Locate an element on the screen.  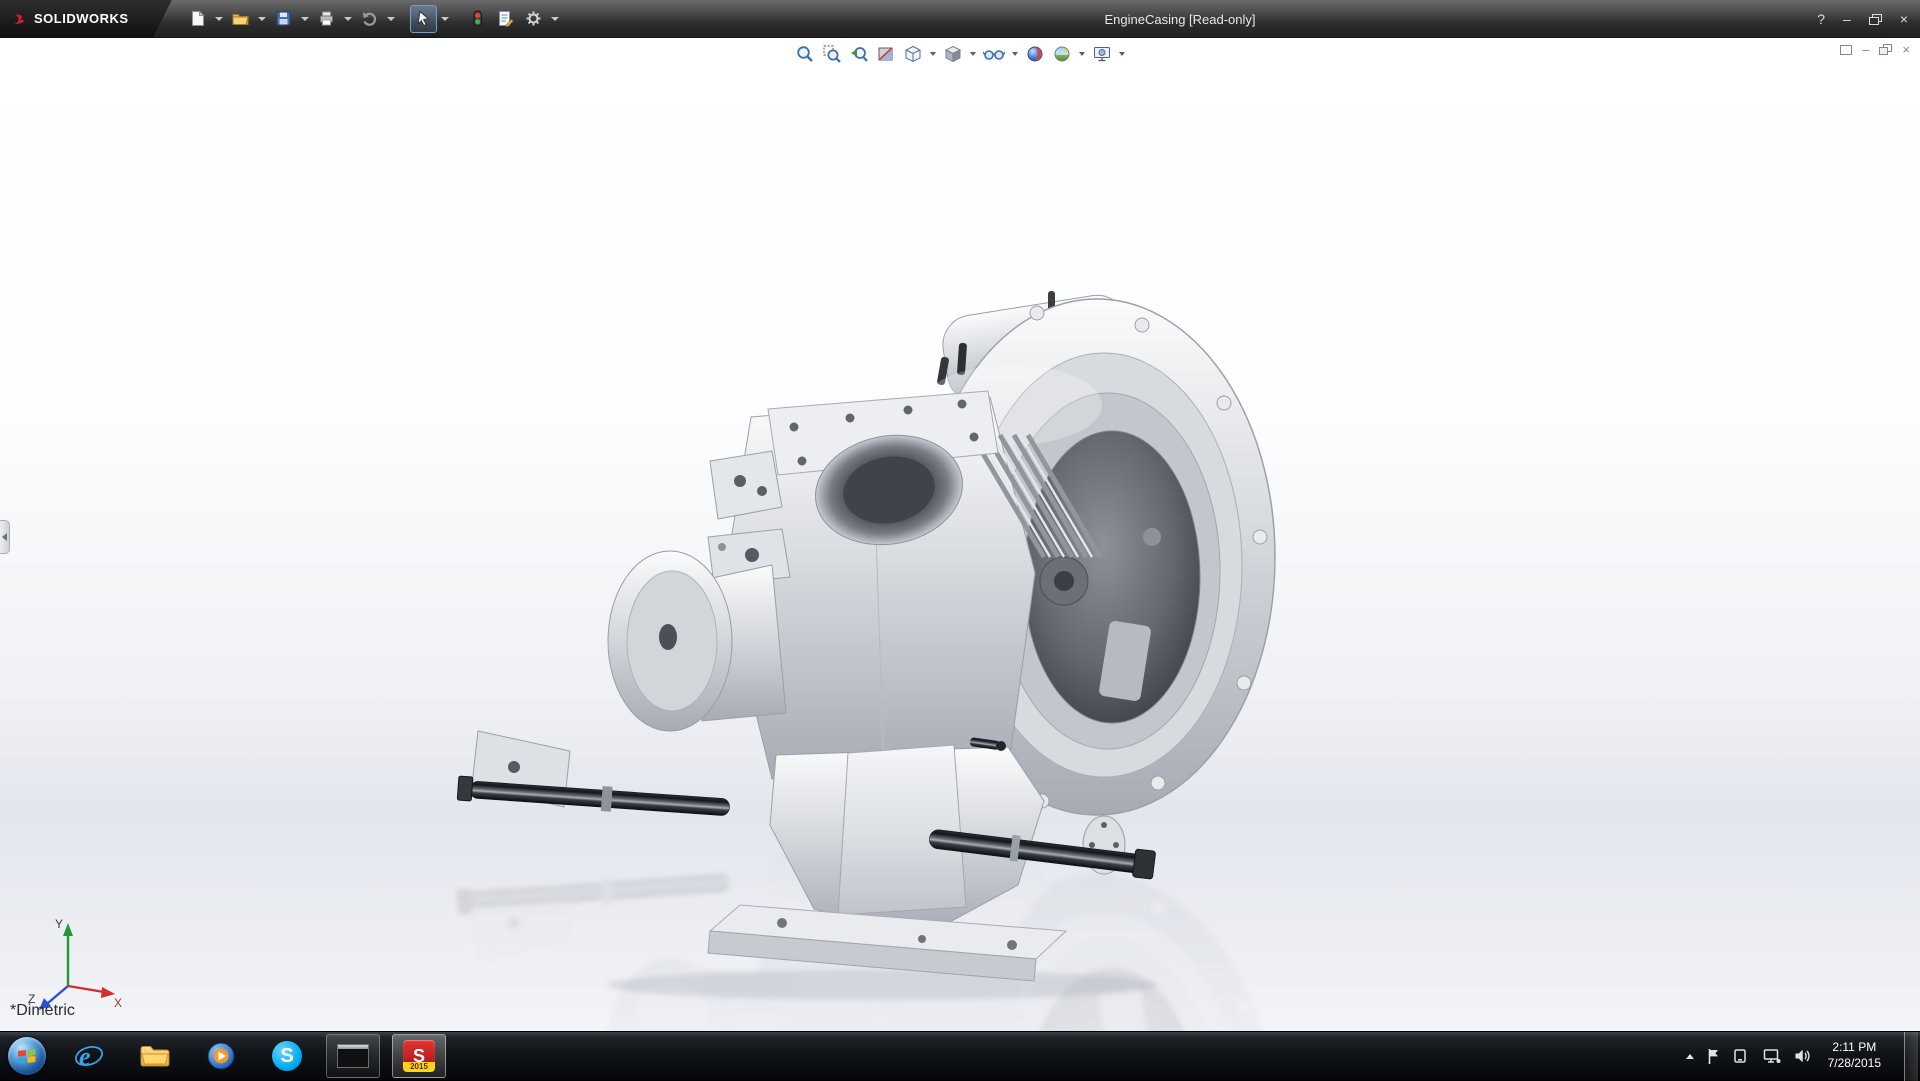
triad-x-label: X is located at coordinates (118, 1003).